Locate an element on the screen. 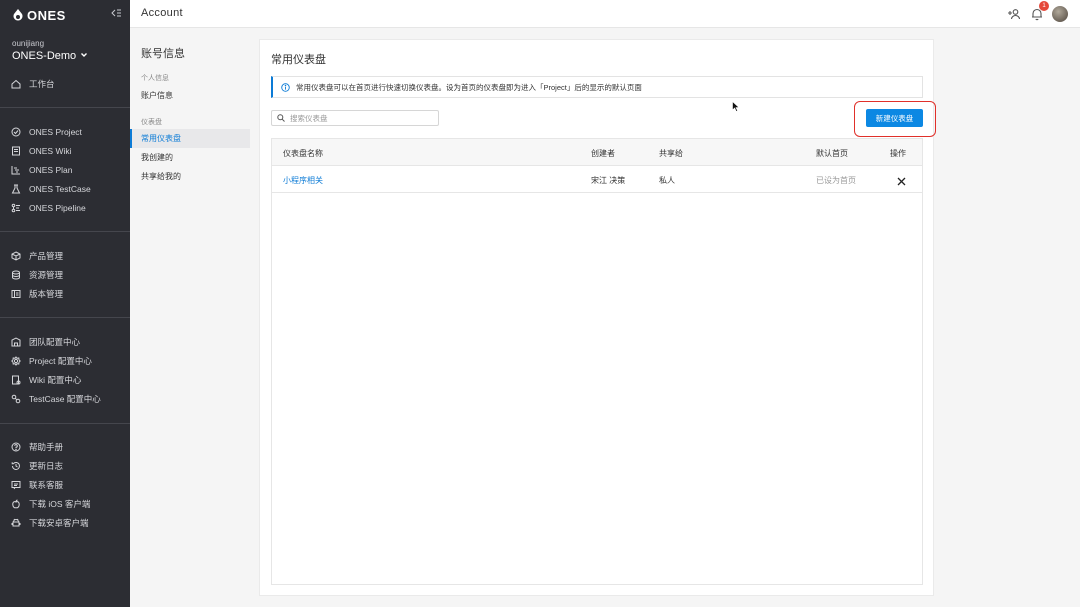  sidebar-item-label: 版本管理 is located at coordinates (46, 294).